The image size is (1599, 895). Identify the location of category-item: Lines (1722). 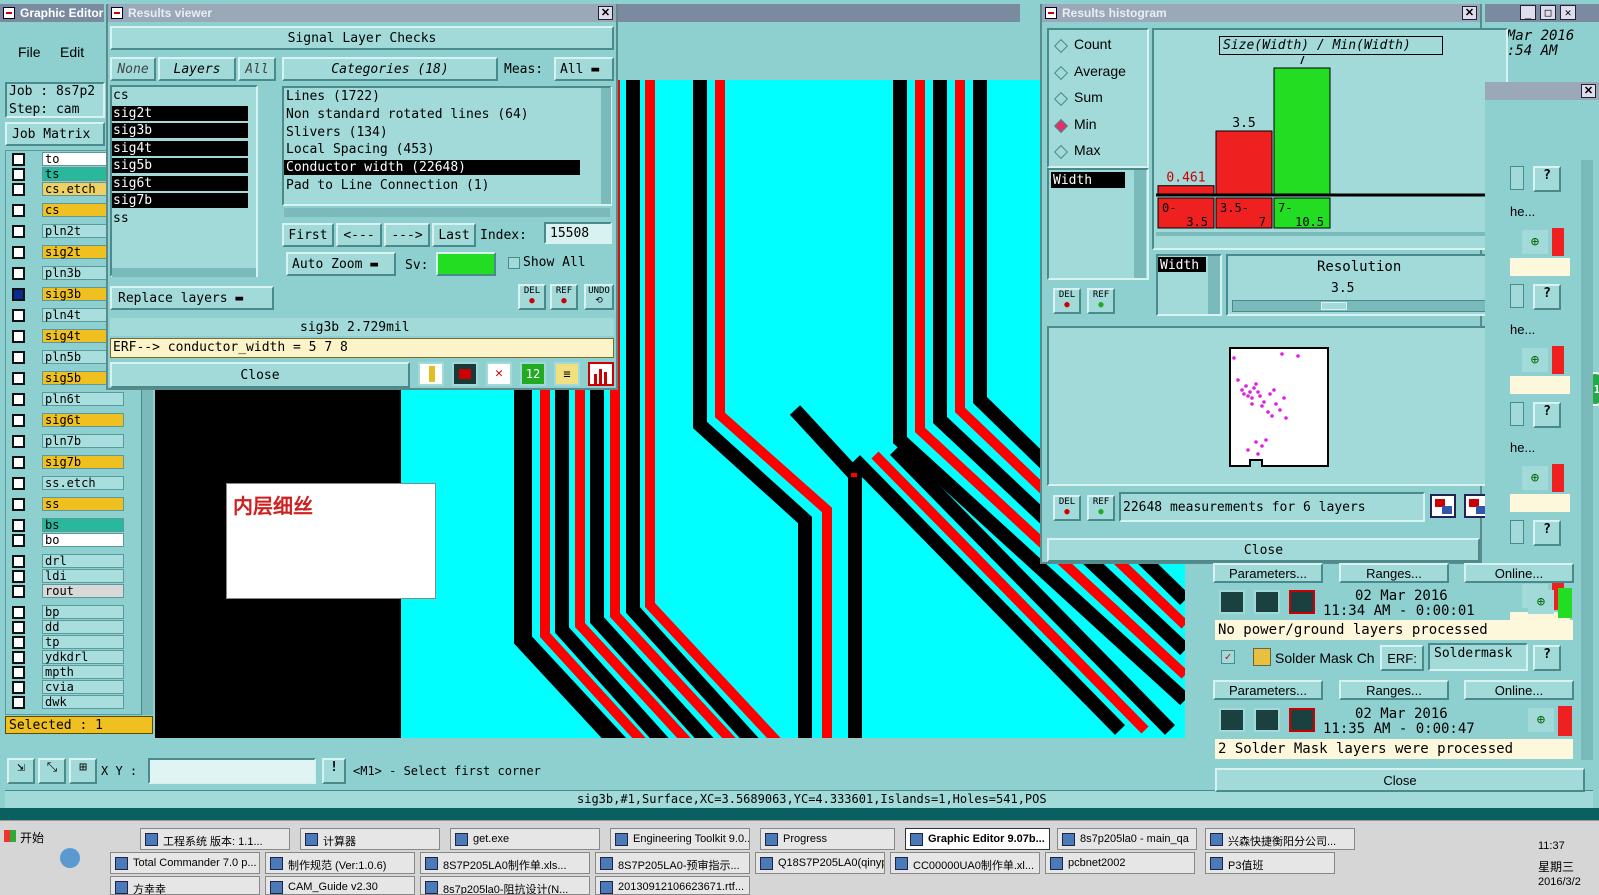
(432, 96).